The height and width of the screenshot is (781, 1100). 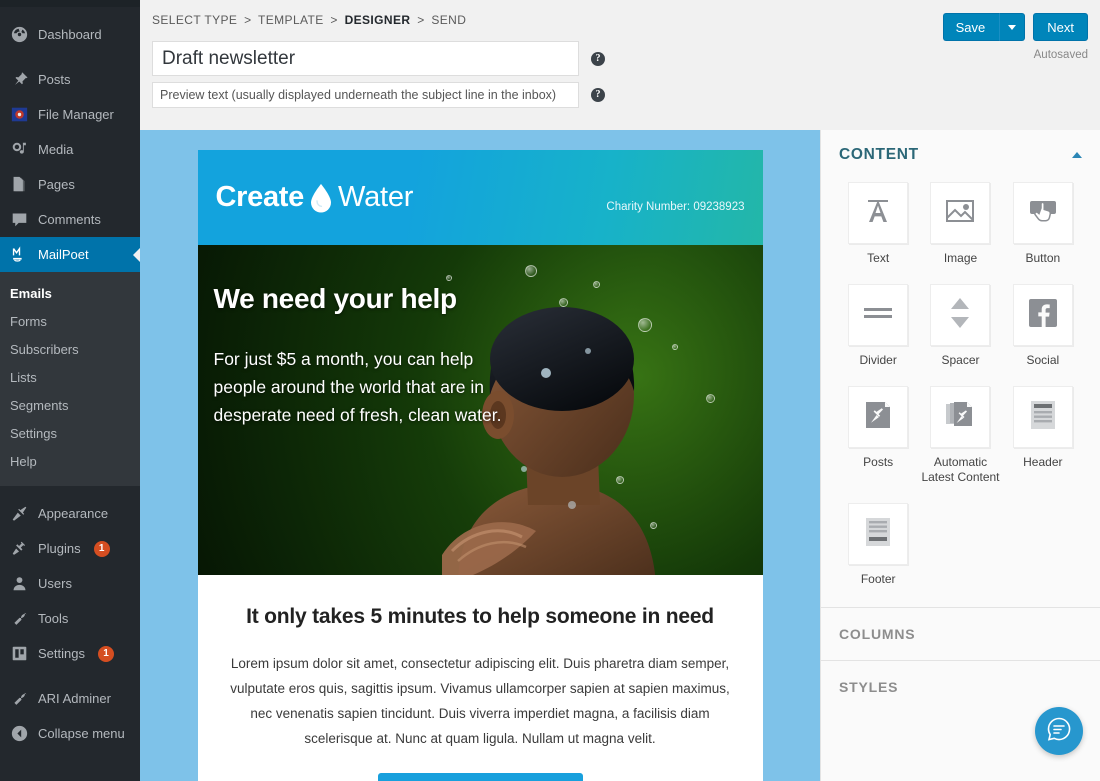 I want to click on widget-divider: Divider, so click(x=878, y=327).